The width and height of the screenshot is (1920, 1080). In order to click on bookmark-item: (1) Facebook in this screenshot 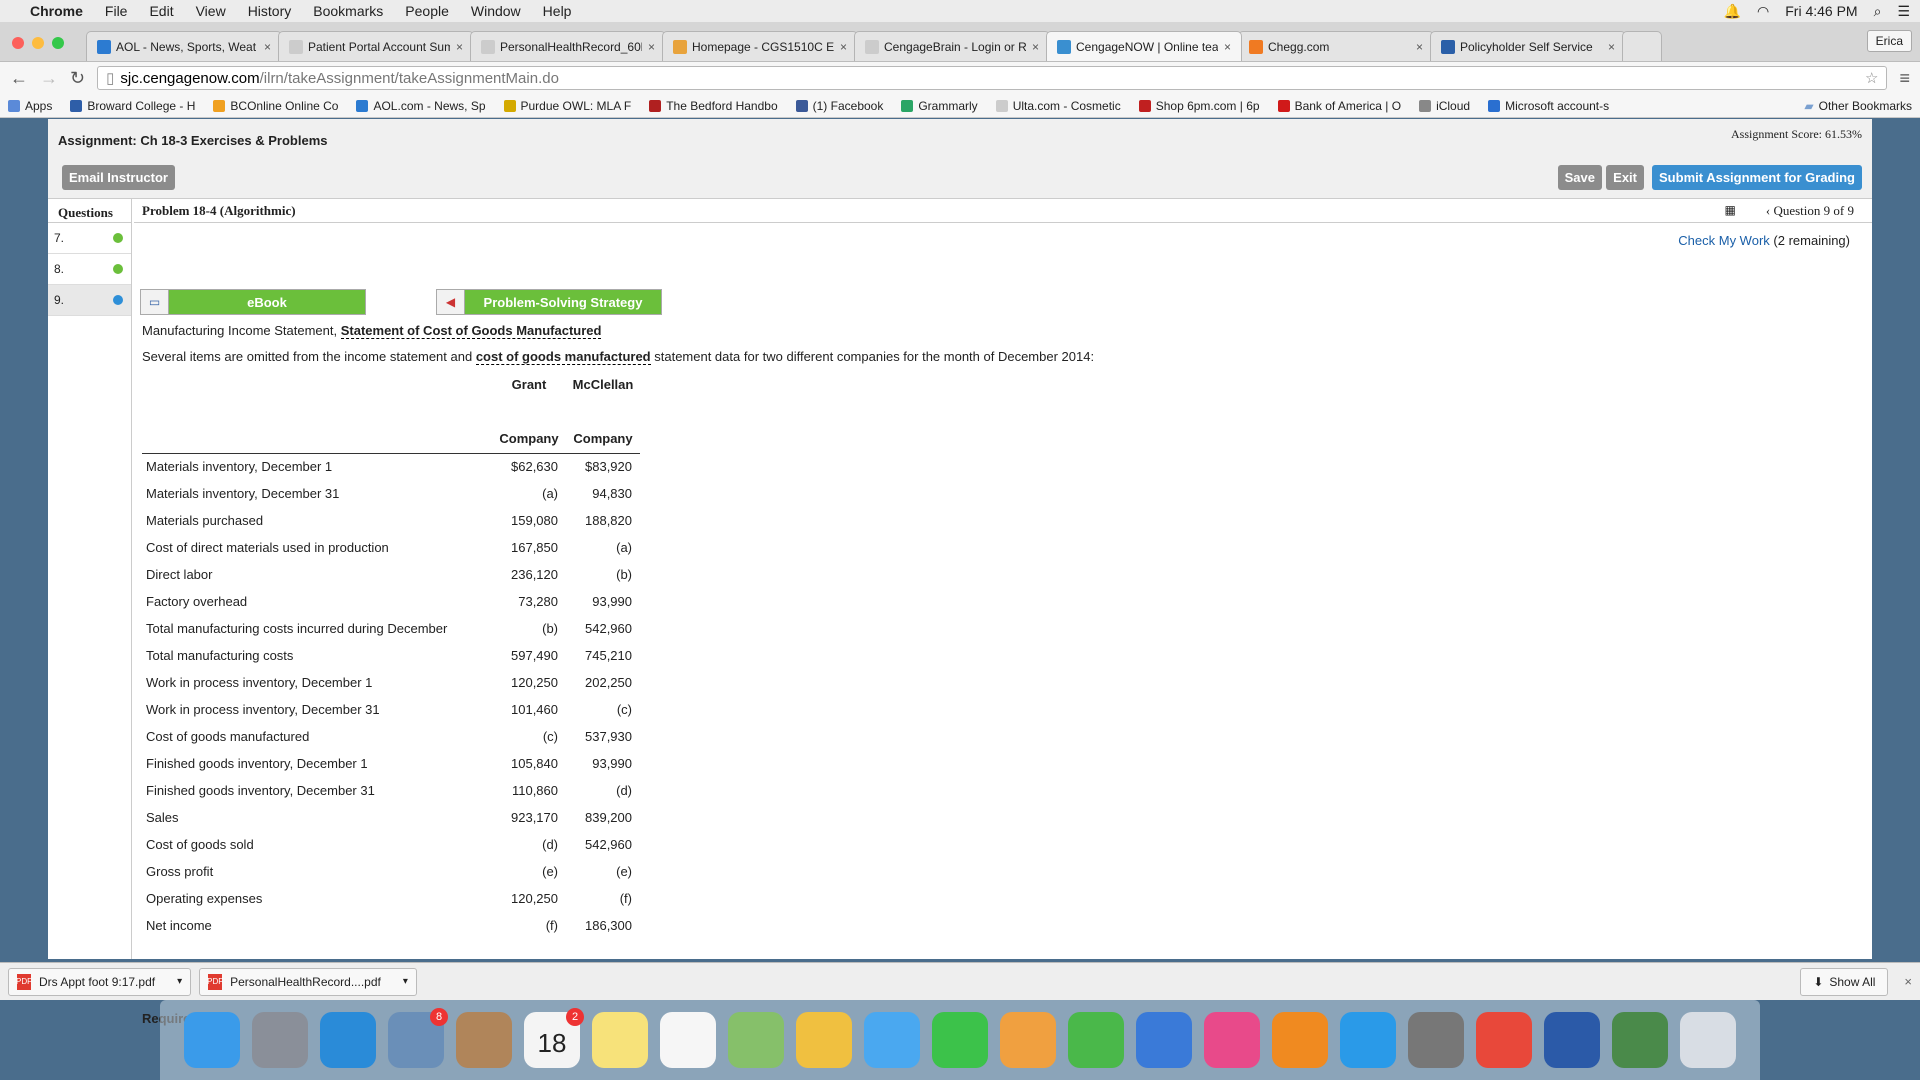, I will do `click(839, 106)`.